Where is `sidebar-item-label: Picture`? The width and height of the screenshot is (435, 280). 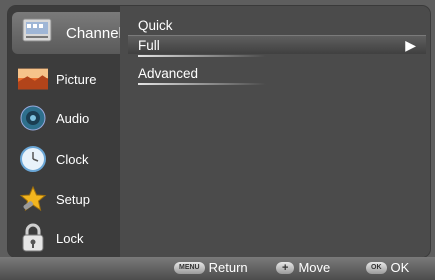 sidebar-item-label: Picture is located at coordinates (76, 79).